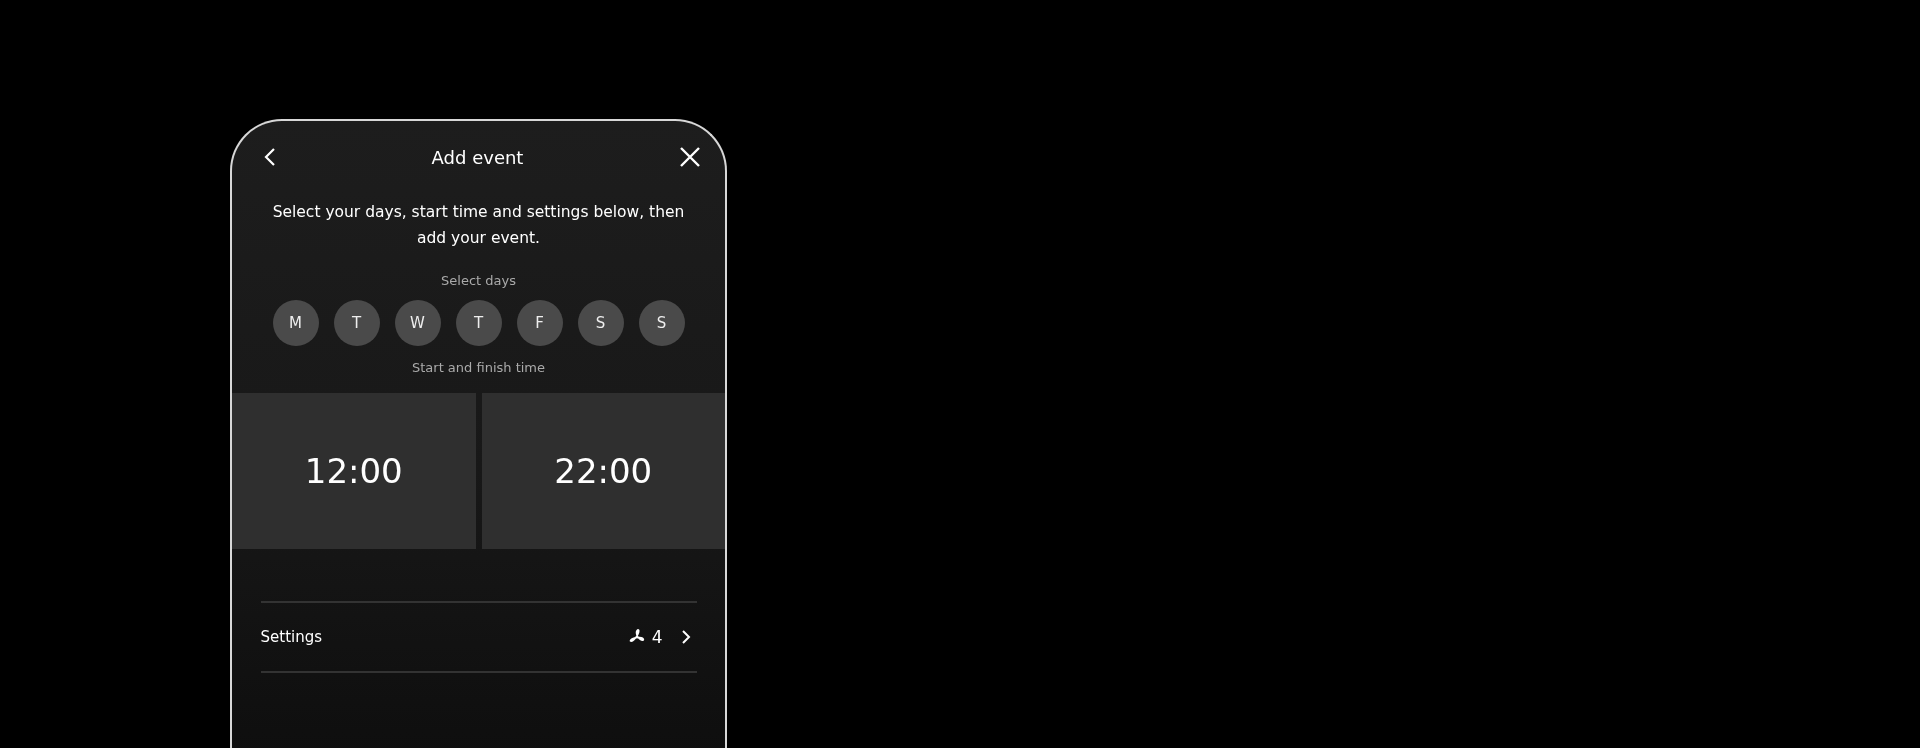  I want to click on section-label: Start and finish time, so click(478, 367).